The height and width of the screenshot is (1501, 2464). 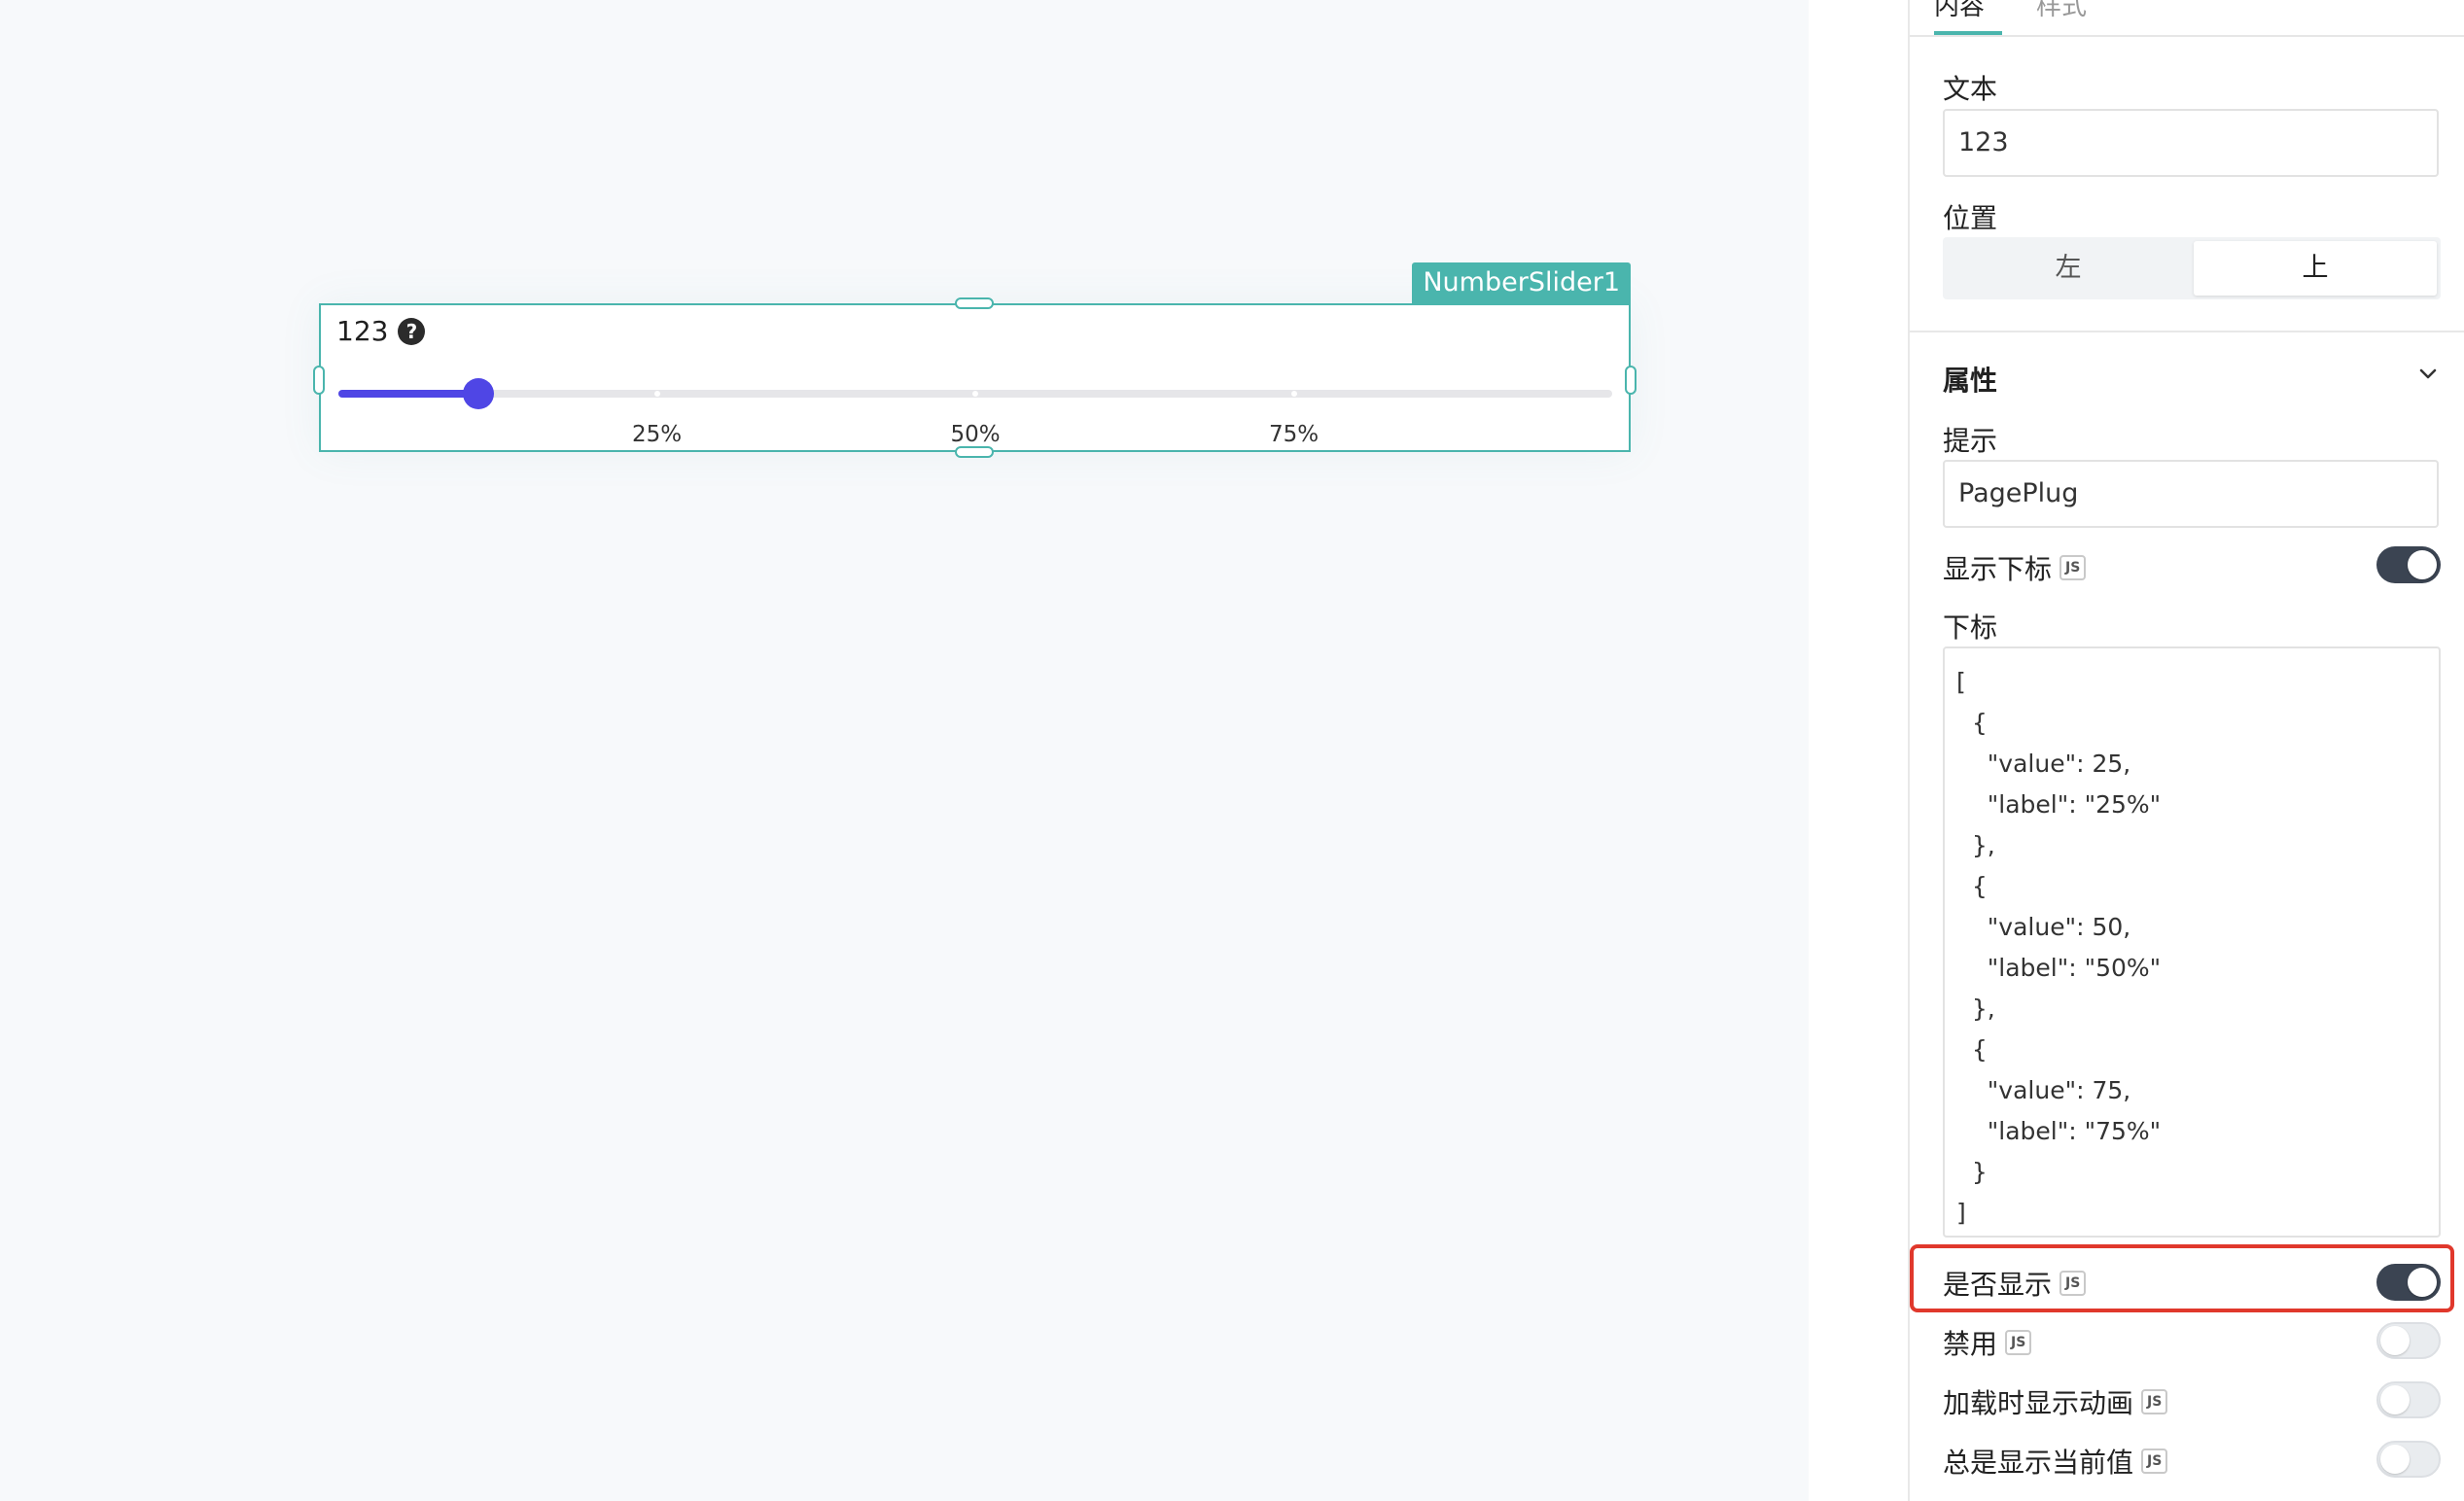 I want to click on tab-style: 样式, so click(x=2061, y=11).